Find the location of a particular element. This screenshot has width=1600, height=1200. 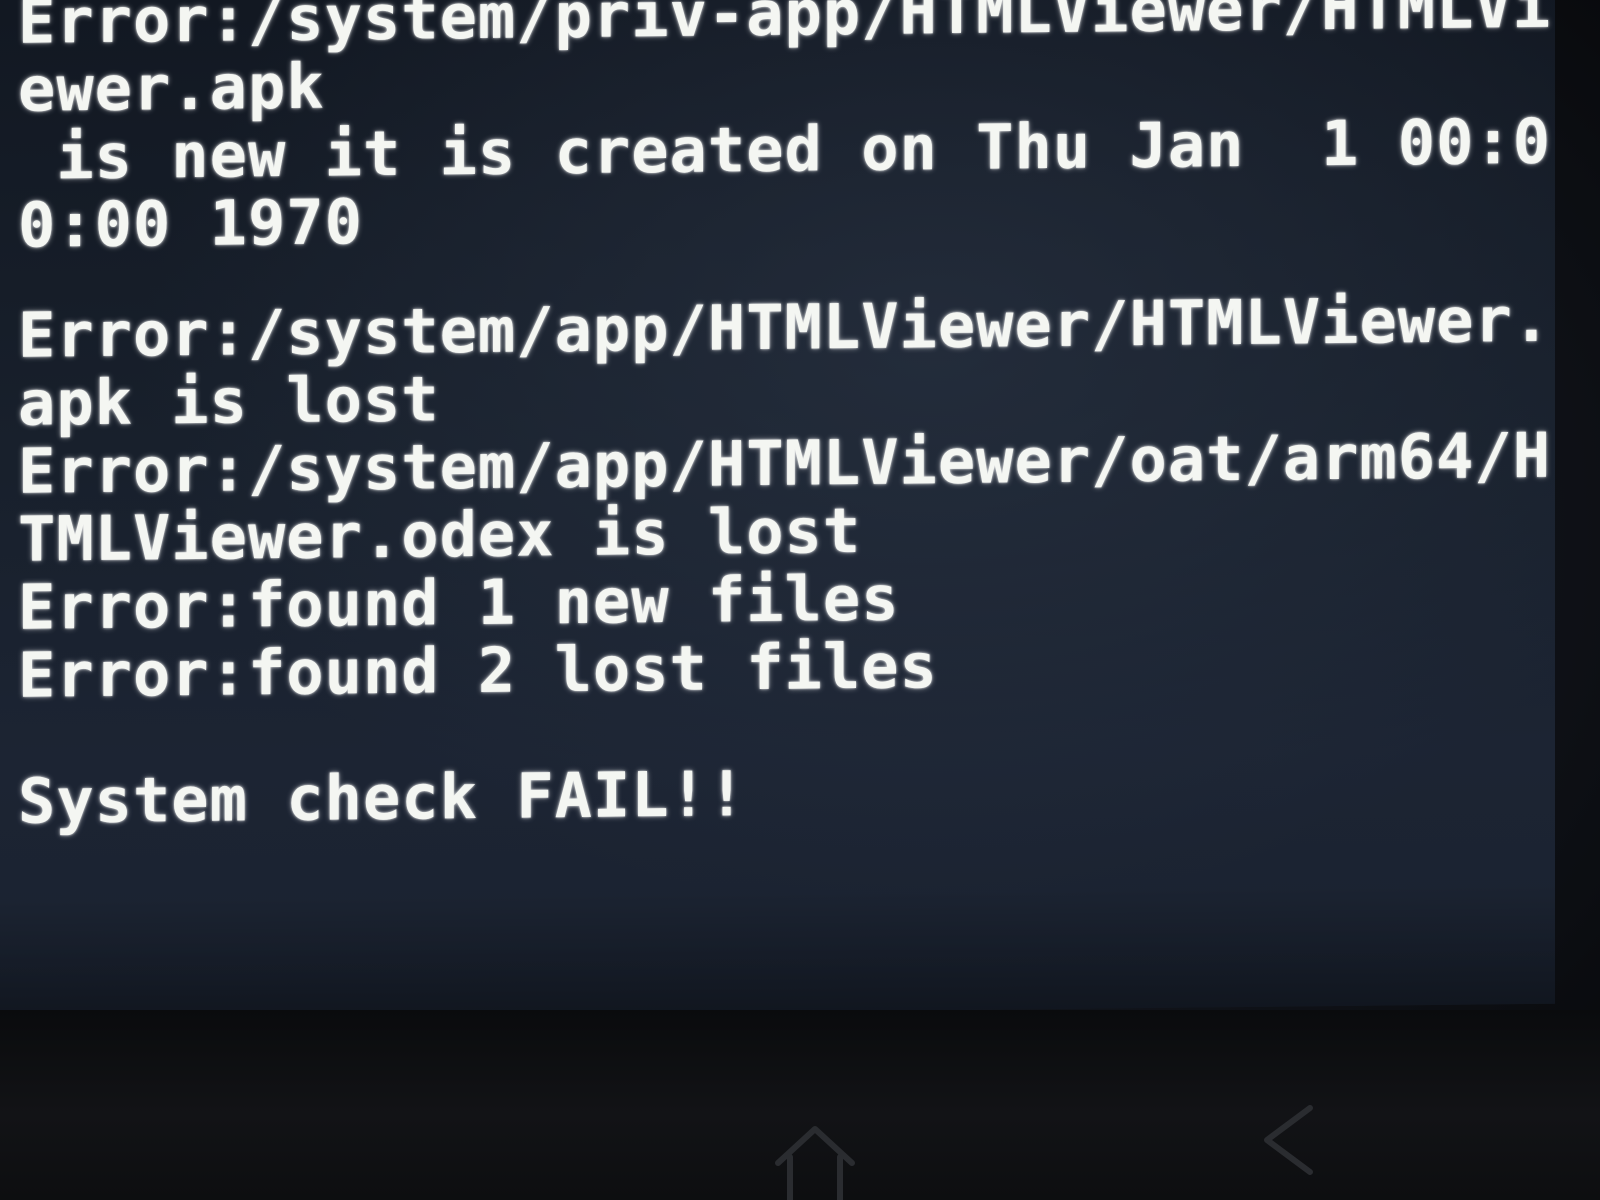

console-line: Error:/system/app/HTMLViewer/HTMLViewer. is located at coordinates (785, 327).